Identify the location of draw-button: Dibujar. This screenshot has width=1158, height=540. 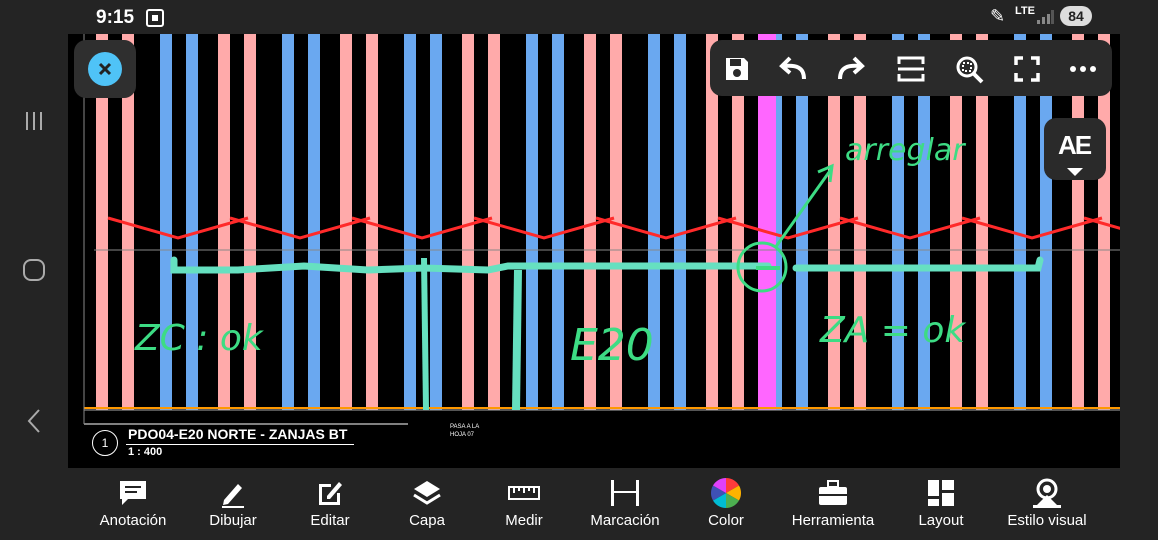
(233, 503).